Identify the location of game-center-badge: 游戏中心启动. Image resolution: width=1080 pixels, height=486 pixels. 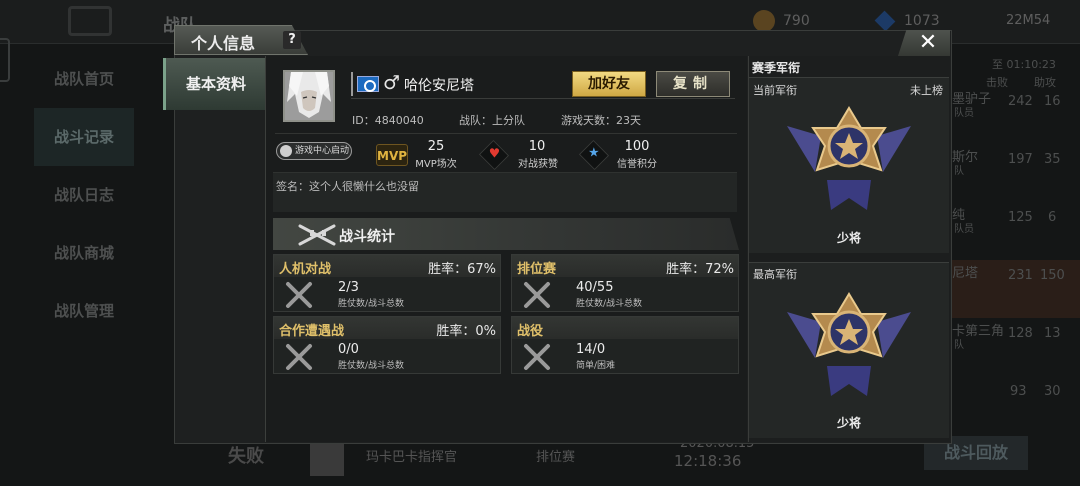
(314, 151).